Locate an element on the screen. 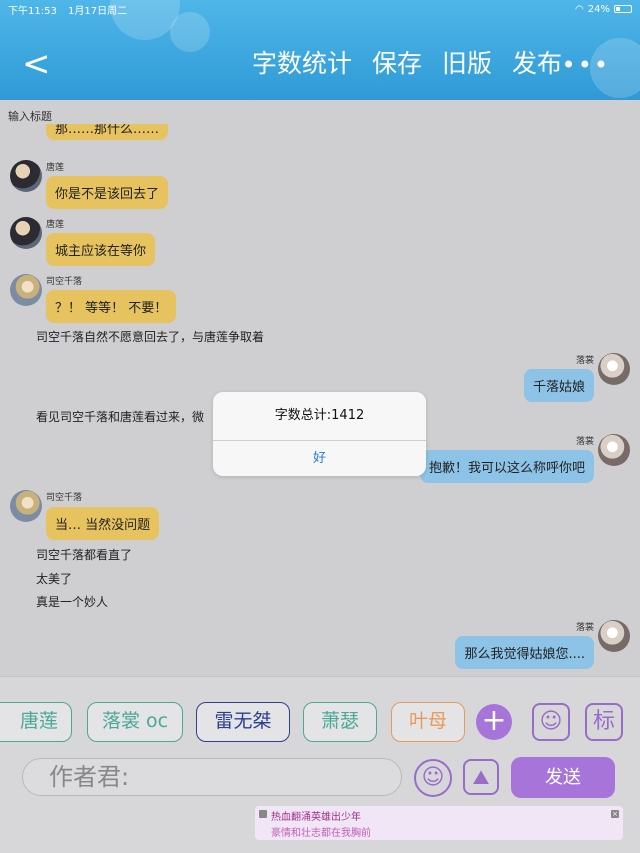  narration-text: 看见司空千落和唐莲看过来，微 is located at coordinates (120, 416).